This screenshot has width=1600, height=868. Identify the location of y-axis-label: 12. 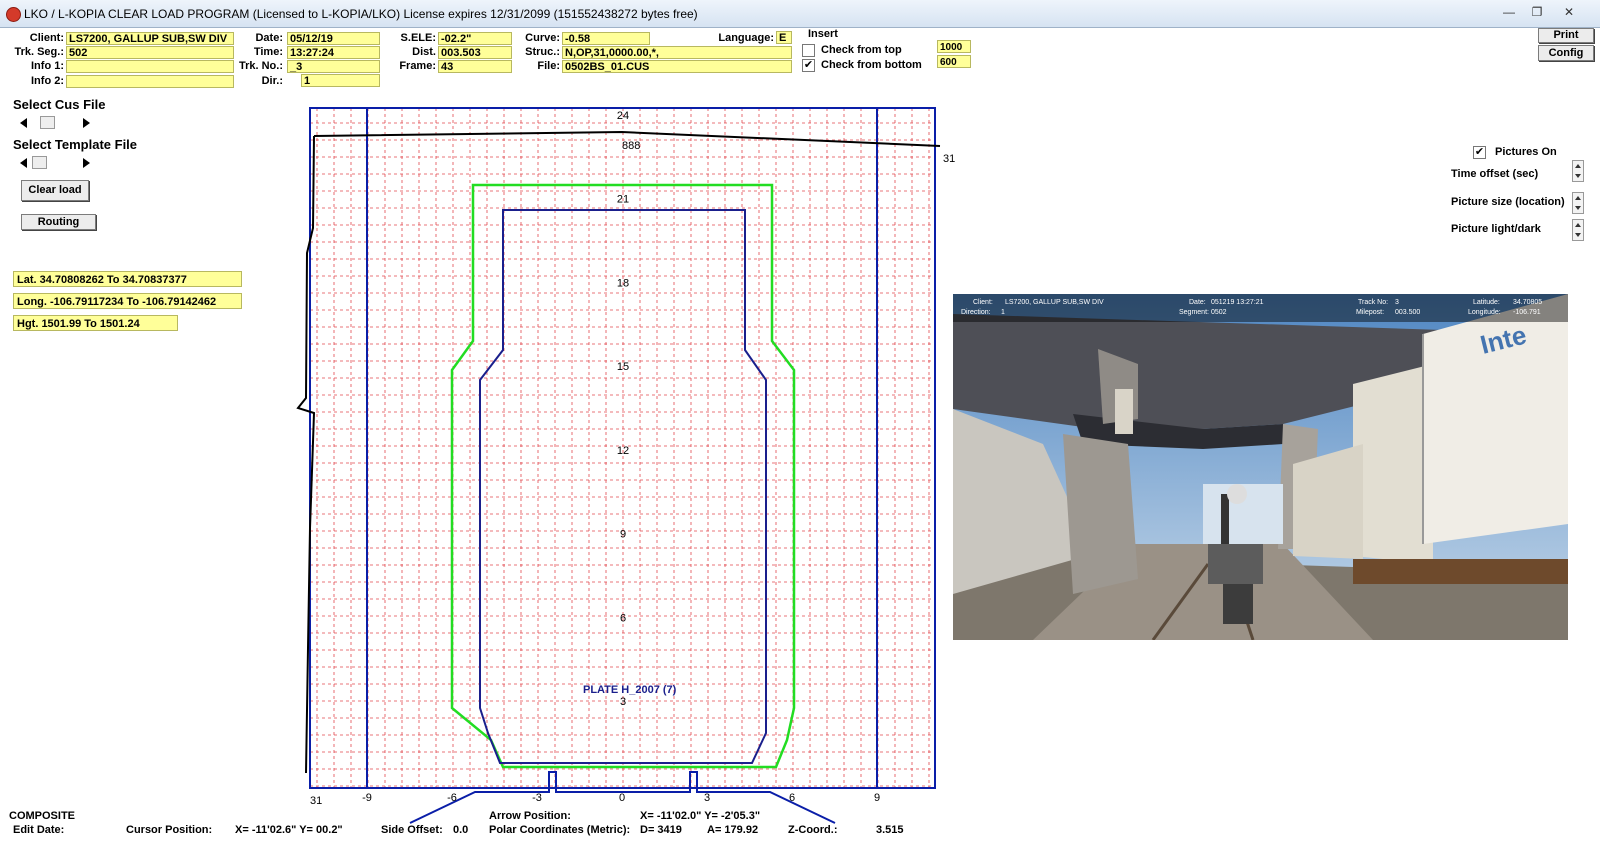
(623, 451).